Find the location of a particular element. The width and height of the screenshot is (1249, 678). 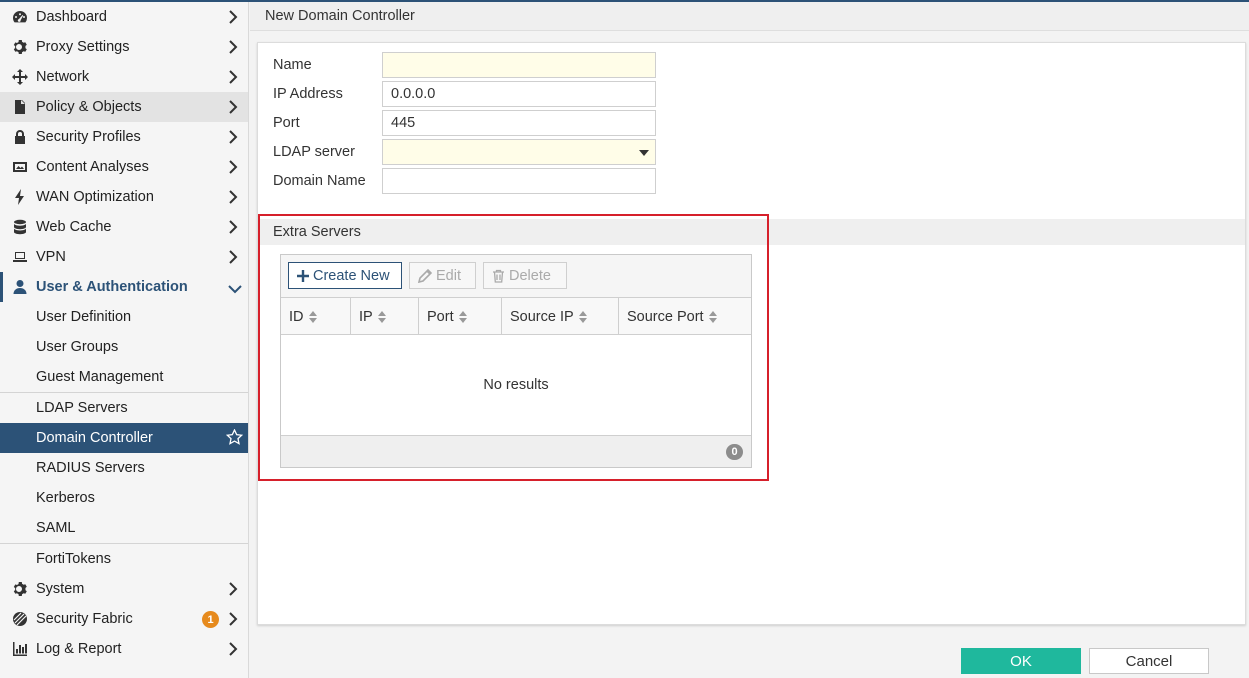

sidebar-item-label: Network is located at coordinates (63, 77).